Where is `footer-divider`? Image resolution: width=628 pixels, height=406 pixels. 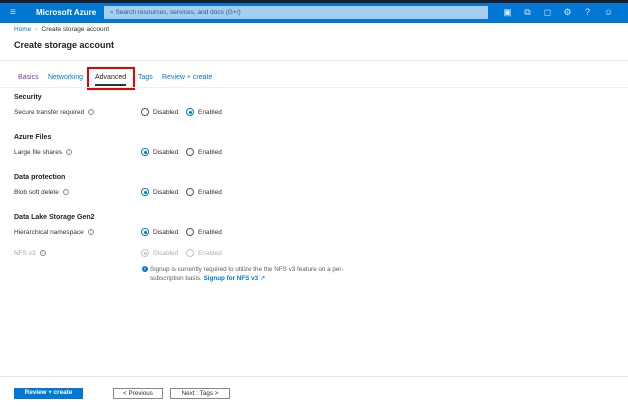 footer-divider is located at coordinates (314, 376).